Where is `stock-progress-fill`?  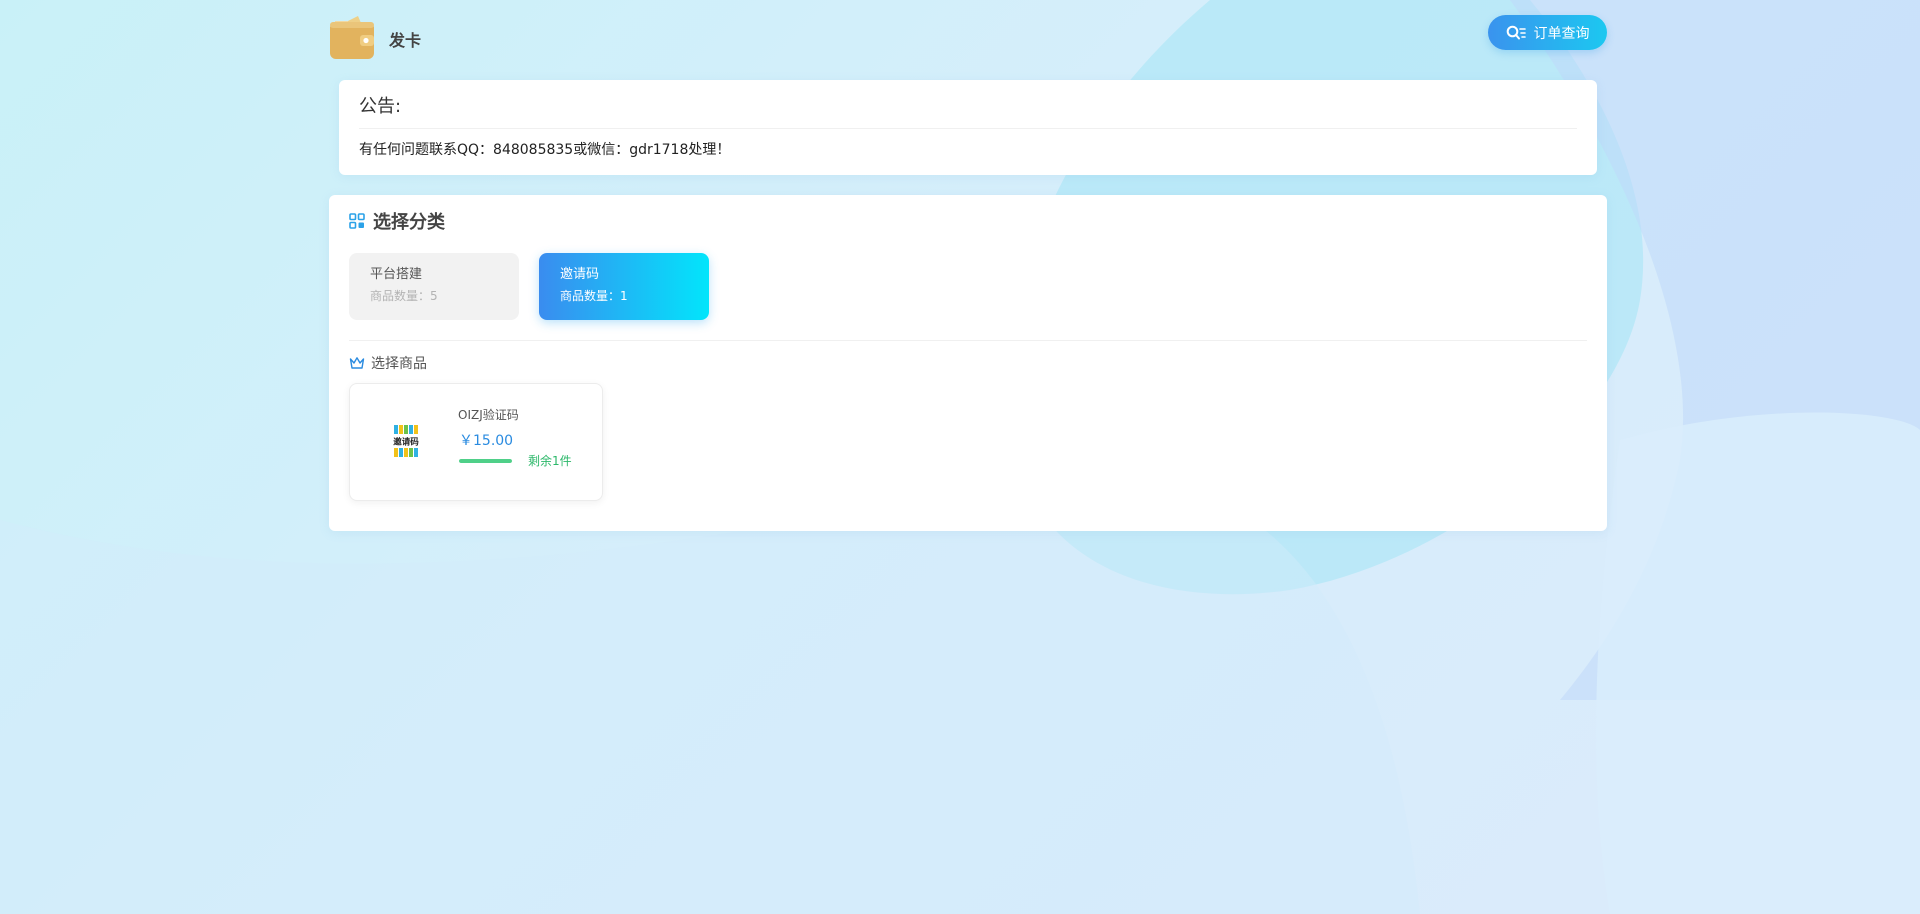
stock-progress-fill is located at coordinates (485, 461).